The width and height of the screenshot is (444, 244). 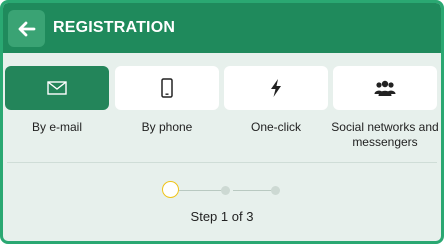 I want to click on tab-one-click, so click(x=276, y=88).